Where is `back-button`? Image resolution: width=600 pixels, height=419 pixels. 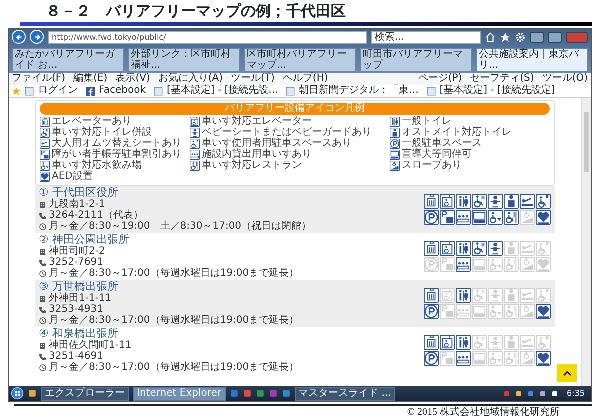 back-button is located at coordinates (19, 37).